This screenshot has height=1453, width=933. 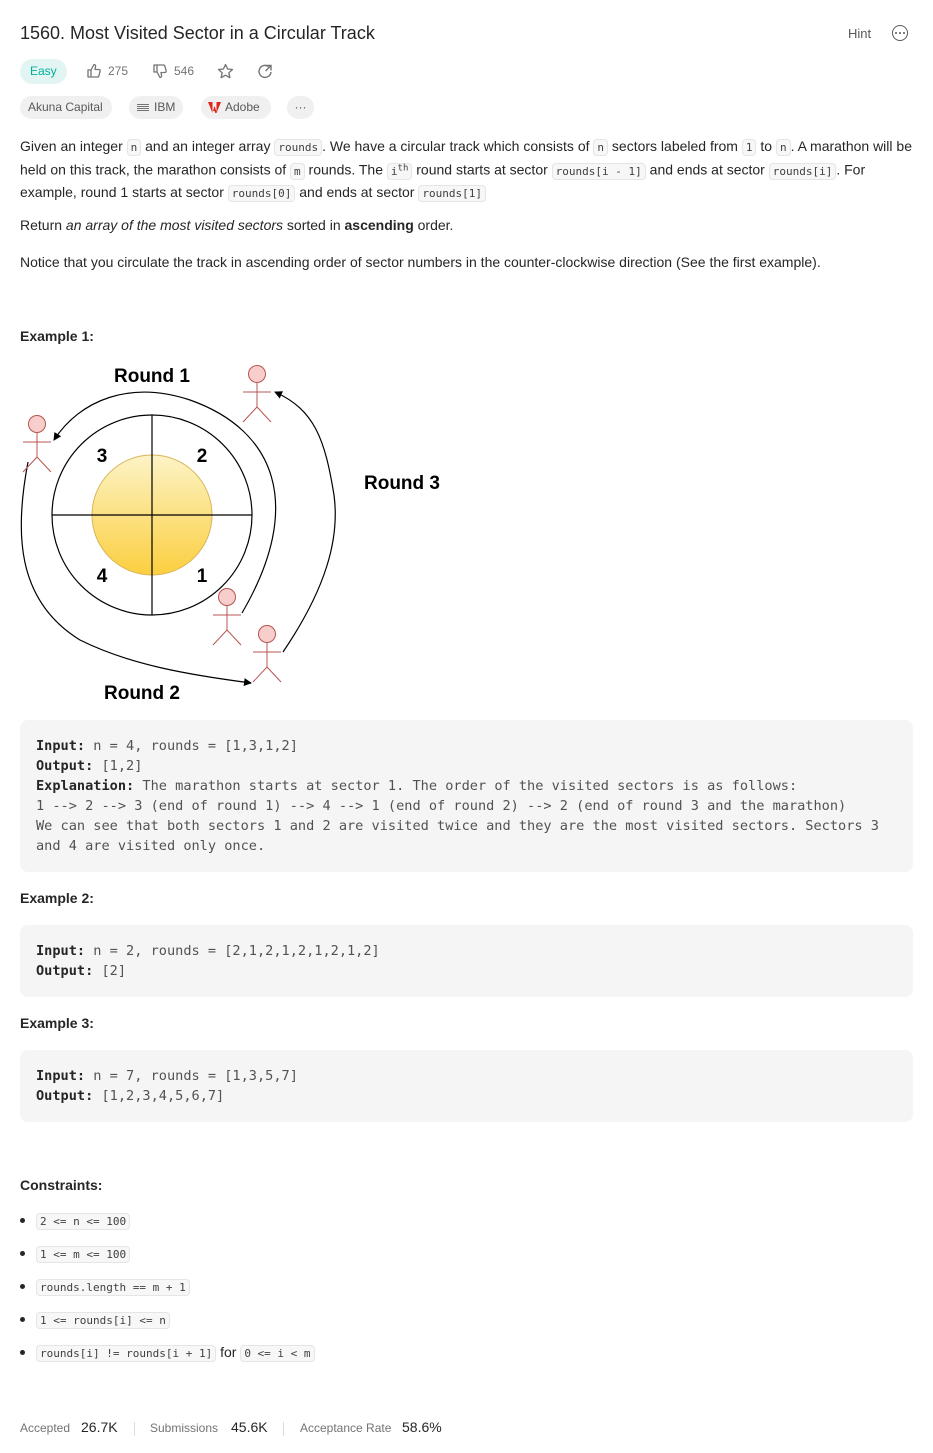 I want to click on share-icon, so click(x=265, y=71).